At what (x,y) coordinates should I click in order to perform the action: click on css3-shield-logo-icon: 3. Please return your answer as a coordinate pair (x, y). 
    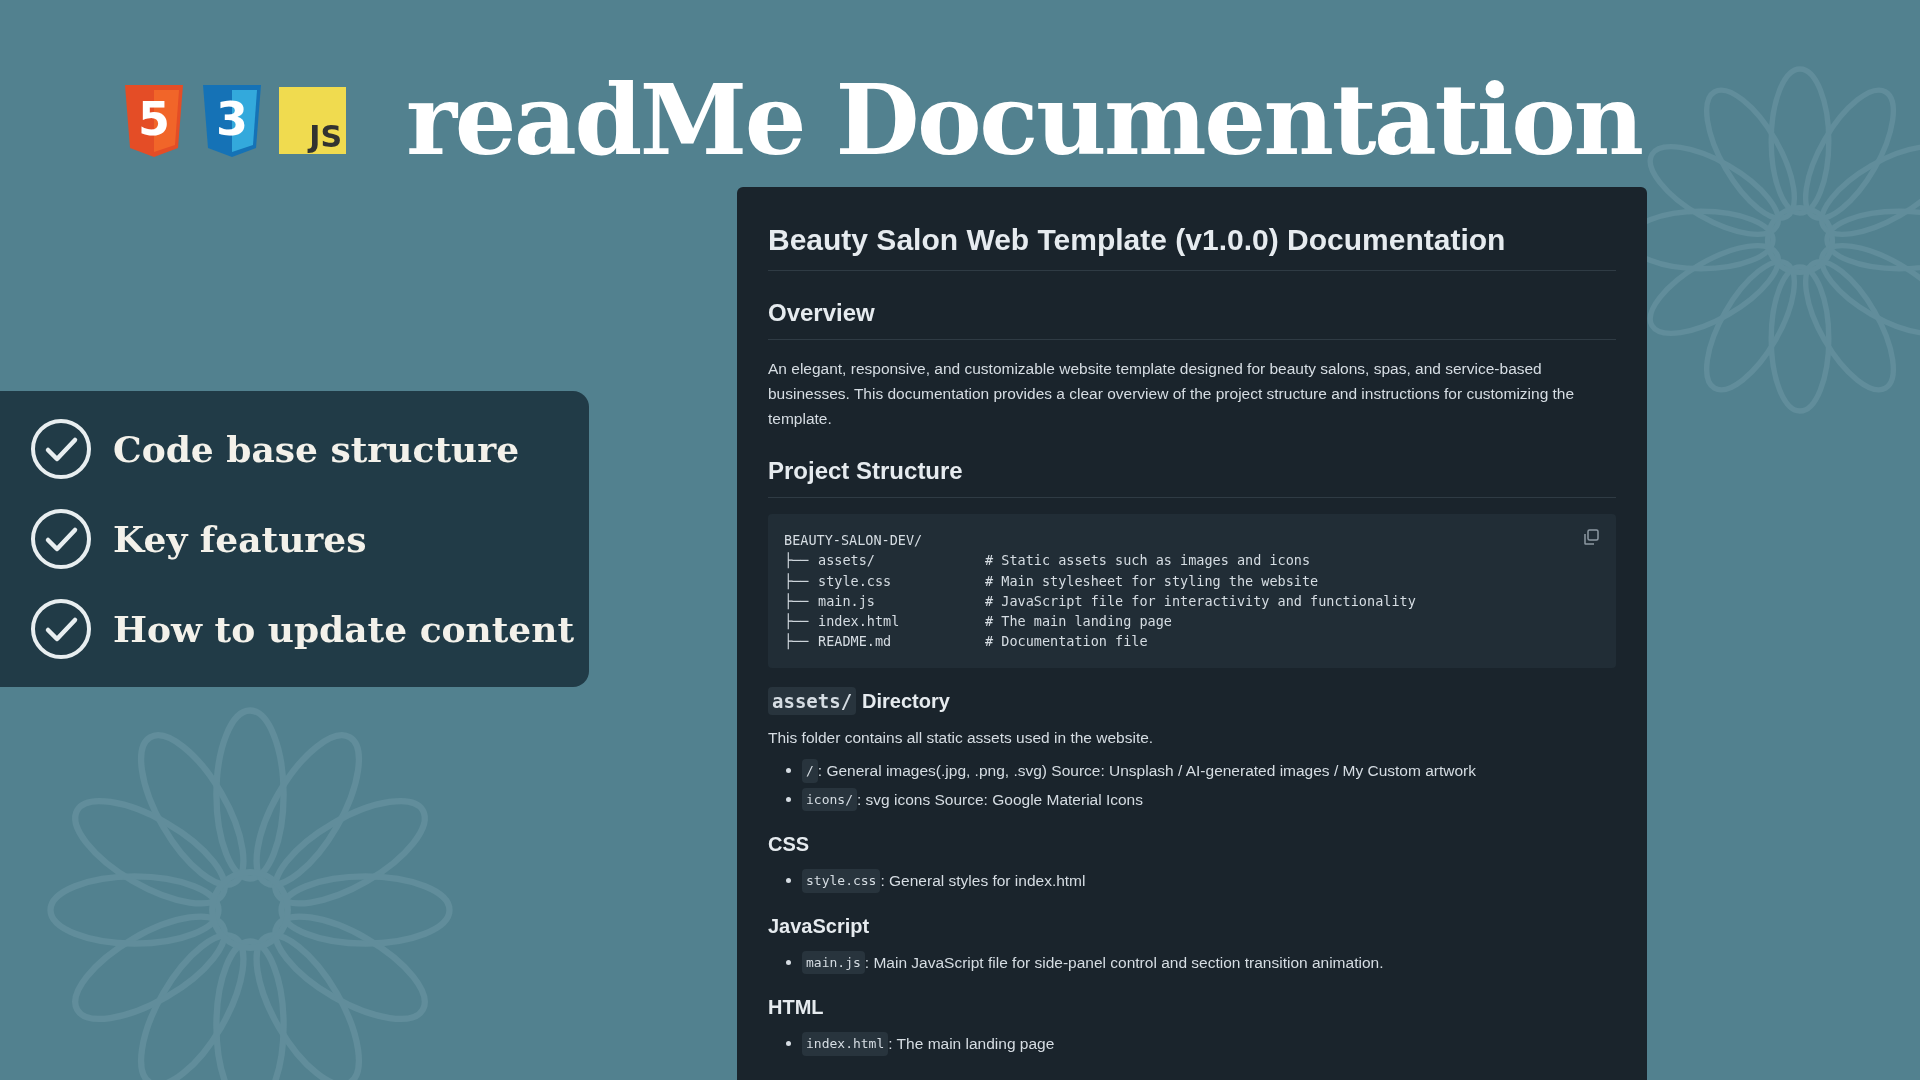
    Looking at the image, I should click on (232, 120).